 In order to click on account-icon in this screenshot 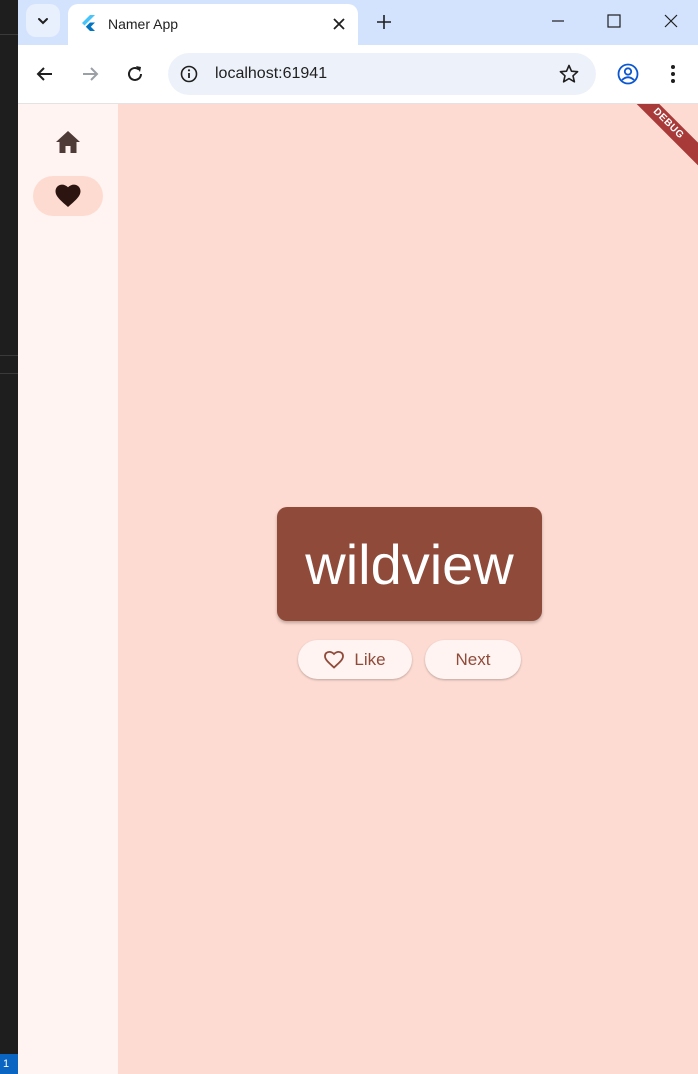, I will do `click(628, 74)`.